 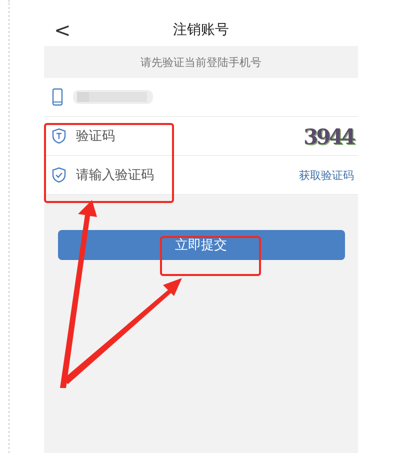 What do you see at coordinates (326, 175) in the screenshot?
I see `get-code-link: 获取验证码` at bounding box center [326, 175].